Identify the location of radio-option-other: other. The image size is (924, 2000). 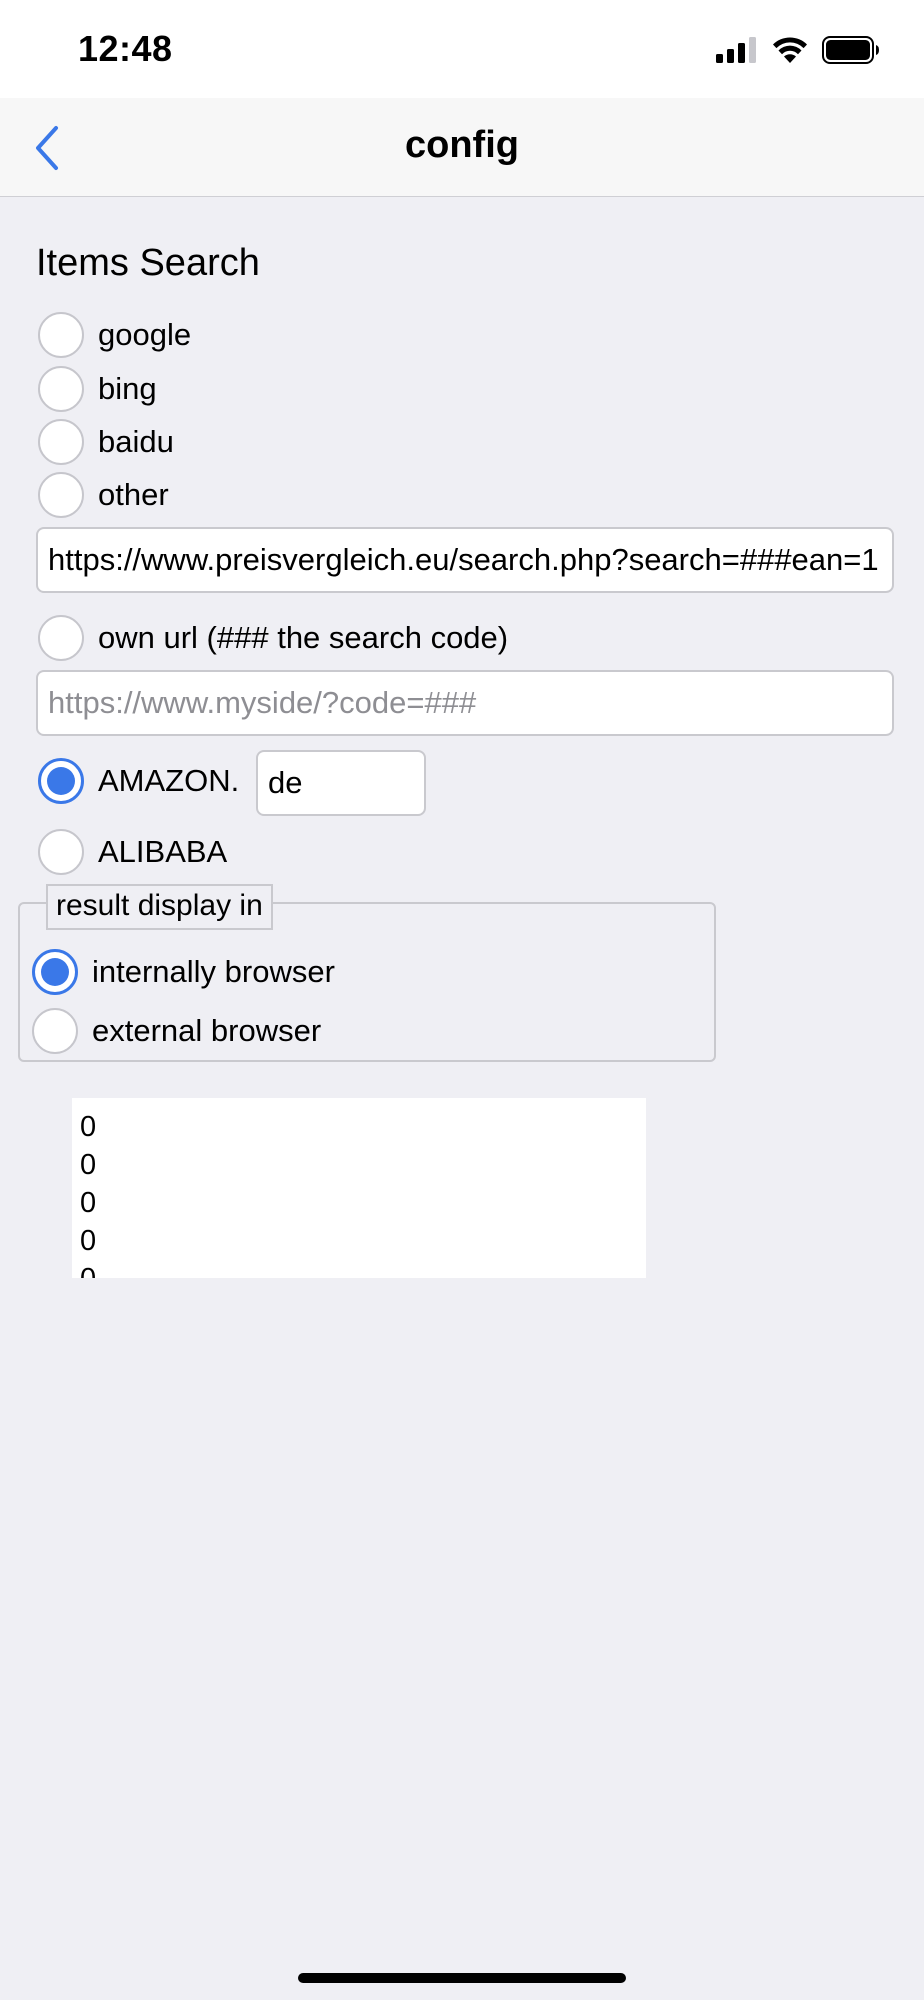
(103, 495).